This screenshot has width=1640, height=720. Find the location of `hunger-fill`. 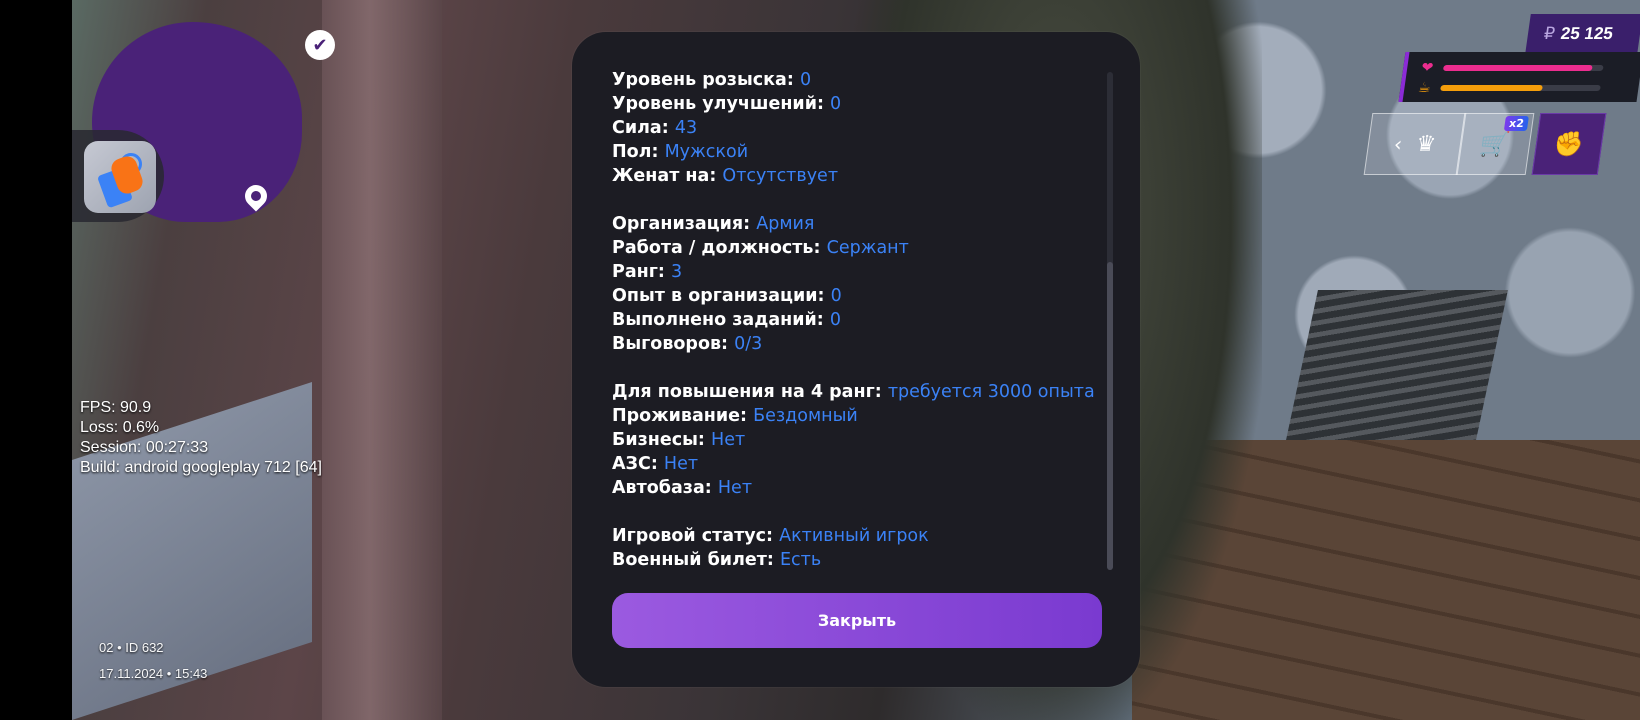

hunger-fill is located at coordinates (1492, 88).